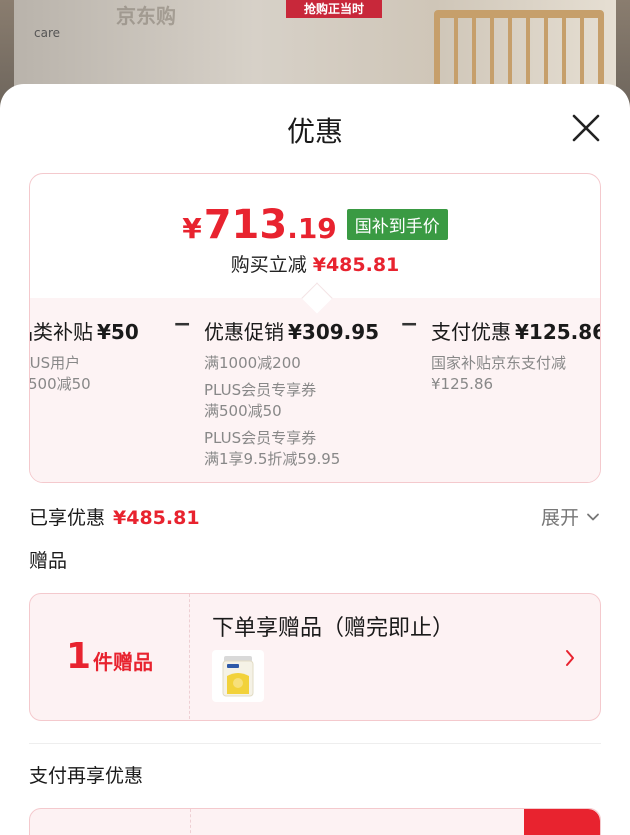  What do you see at coordinates (397, 224) in the screenshot?
I see `subsidy-price-badge: 国补到手价` at bounding box center [397, 224].